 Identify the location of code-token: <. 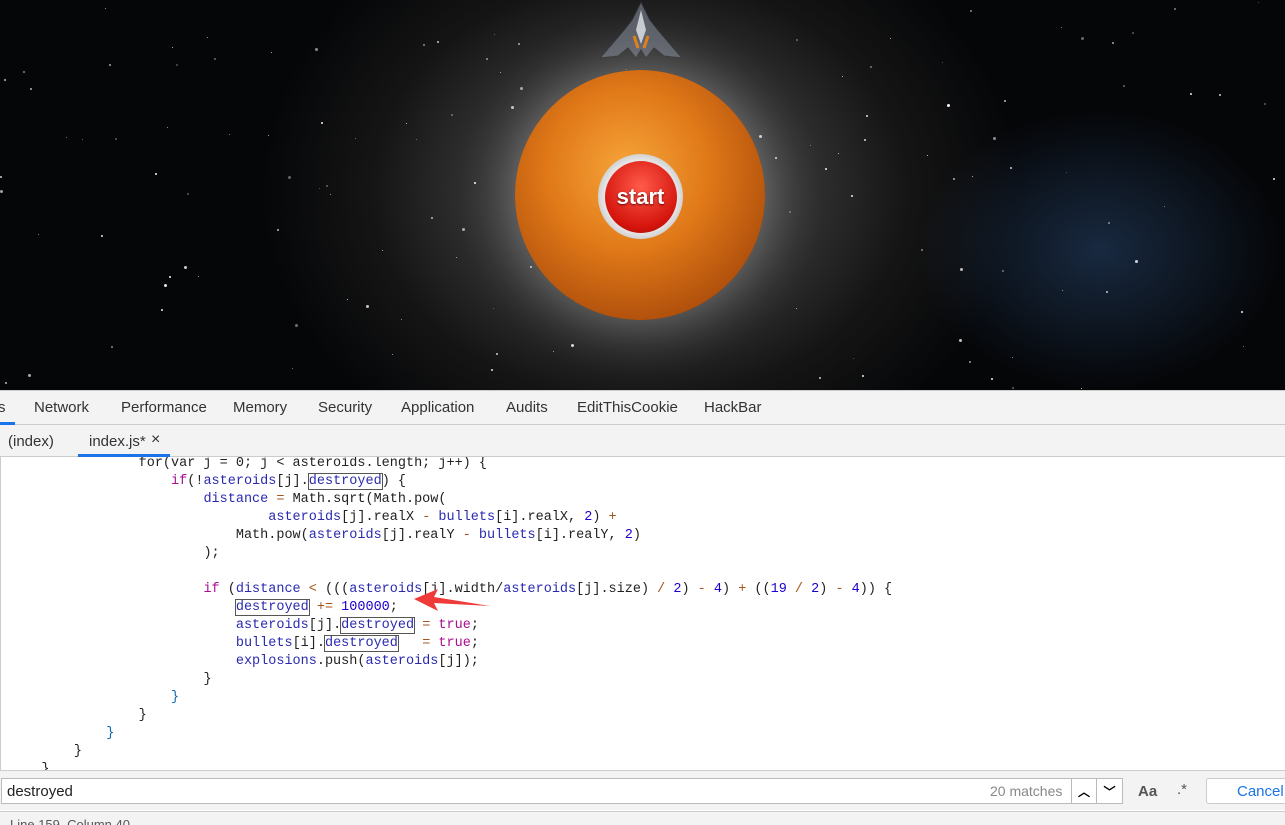
(312, 589).